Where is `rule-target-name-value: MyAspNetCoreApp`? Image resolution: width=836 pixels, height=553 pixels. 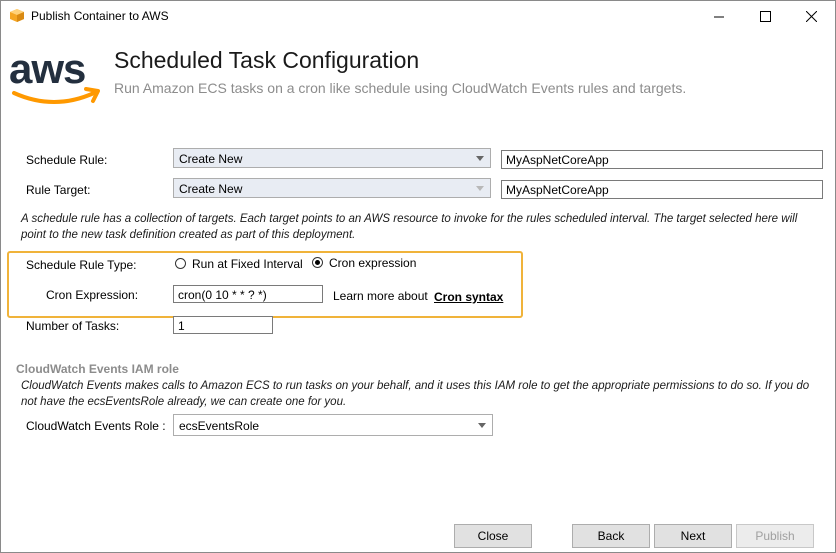 rule-target-name-value: MyAspNetCoreApp is located at coordinates (557, 190).